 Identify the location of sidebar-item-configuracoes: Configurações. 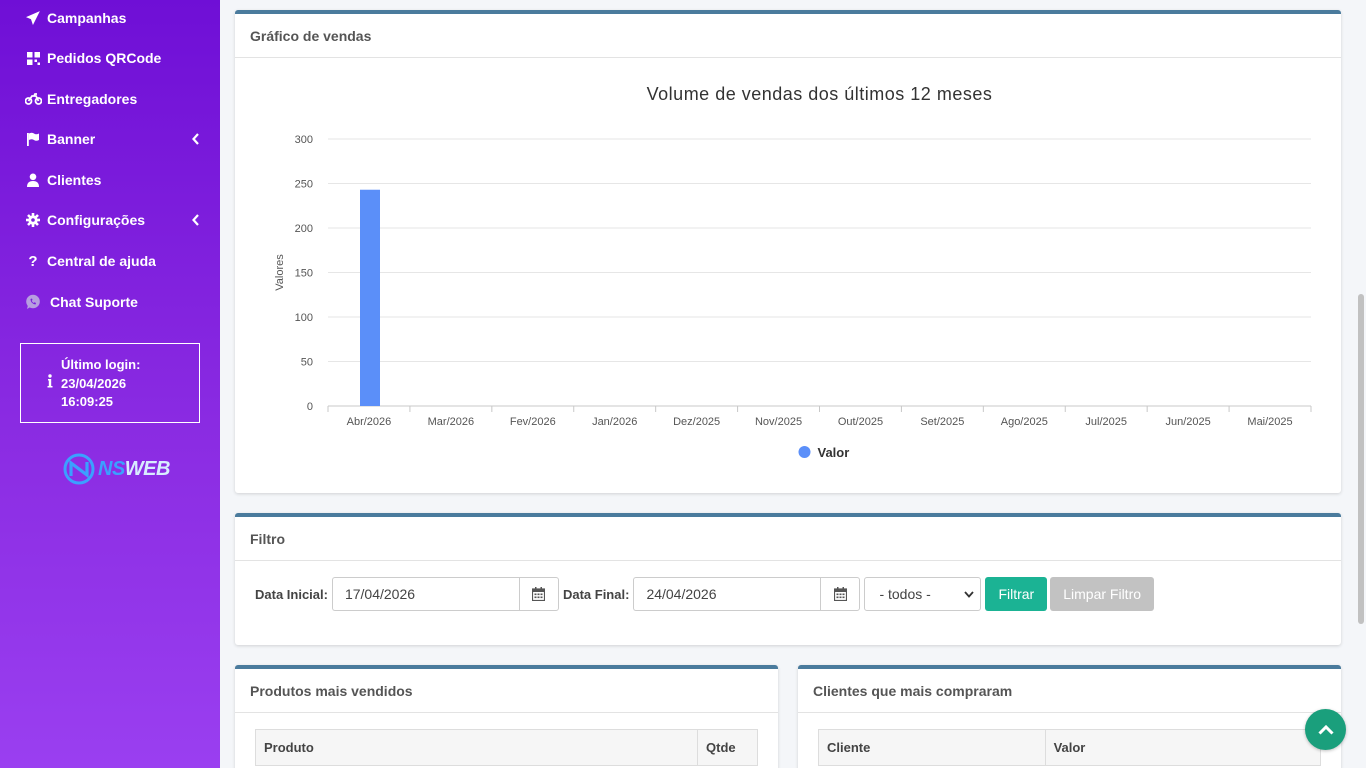
(110, 220).